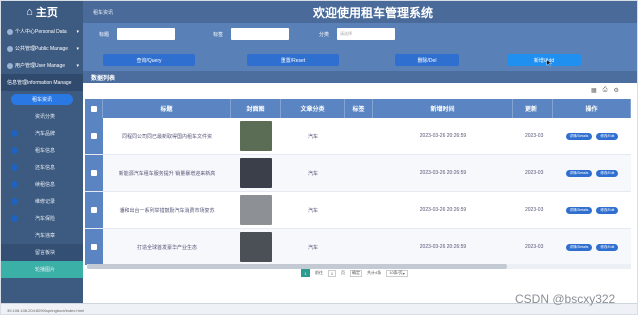  What do you see at coordinates (42, 82) in the screenshot?
I see `sidebar-group-information: 信息管理Information Manage` at bounding box center [42, 82].